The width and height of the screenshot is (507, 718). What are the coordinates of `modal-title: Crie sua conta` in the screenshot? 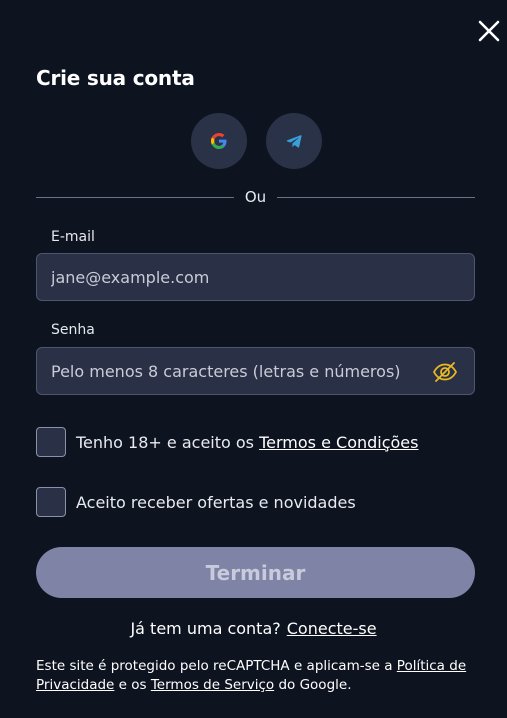 It's located at (115, 78).